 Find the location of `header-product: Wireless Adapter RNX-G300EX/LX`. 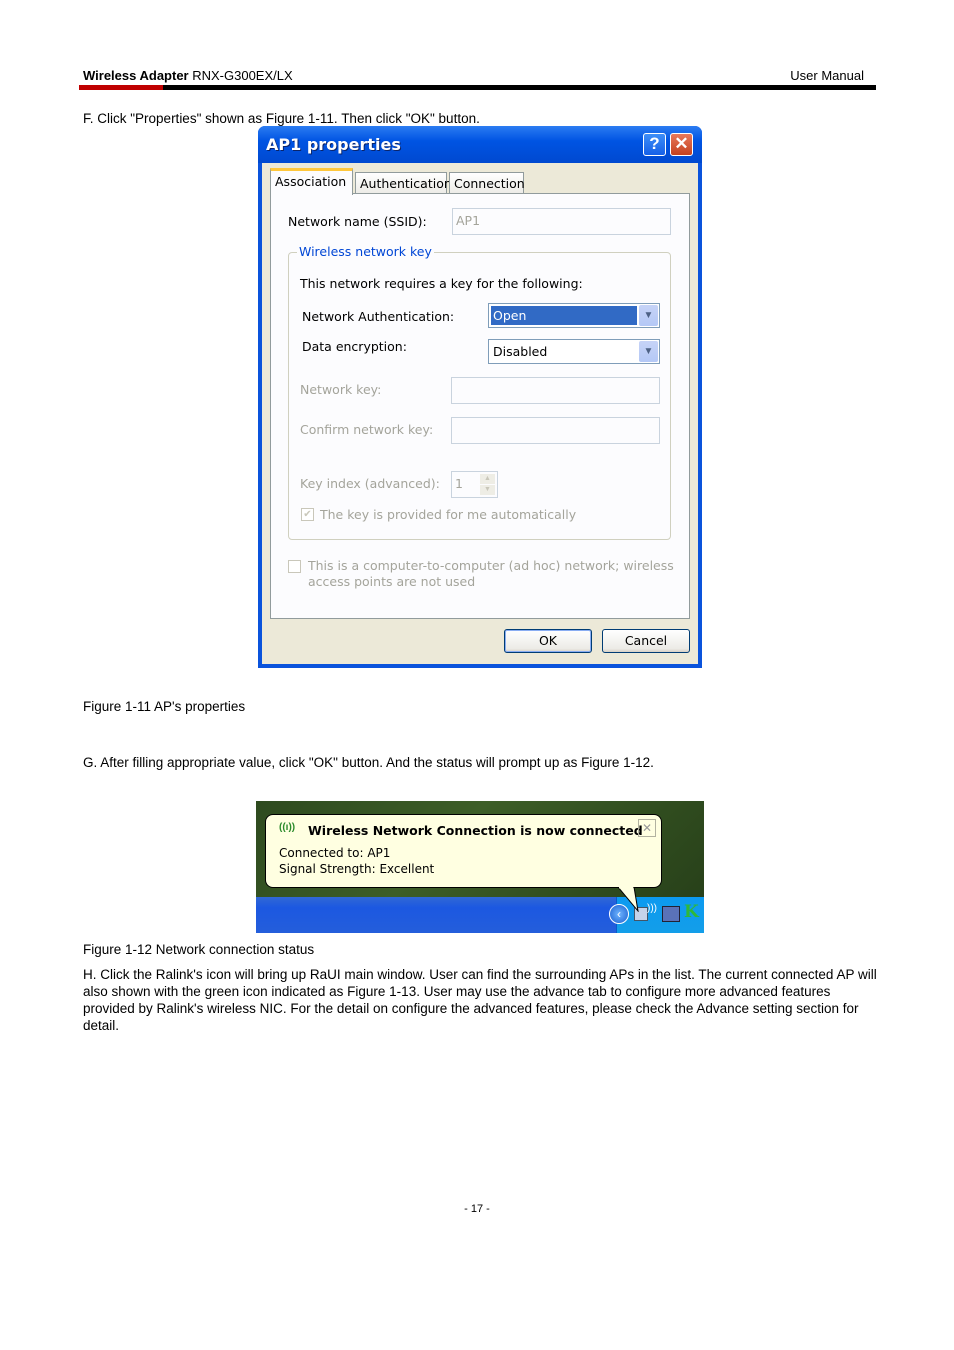

header-product: Wireless Adapter RNX-G300EX/LX is located at coordinates (188, 75).